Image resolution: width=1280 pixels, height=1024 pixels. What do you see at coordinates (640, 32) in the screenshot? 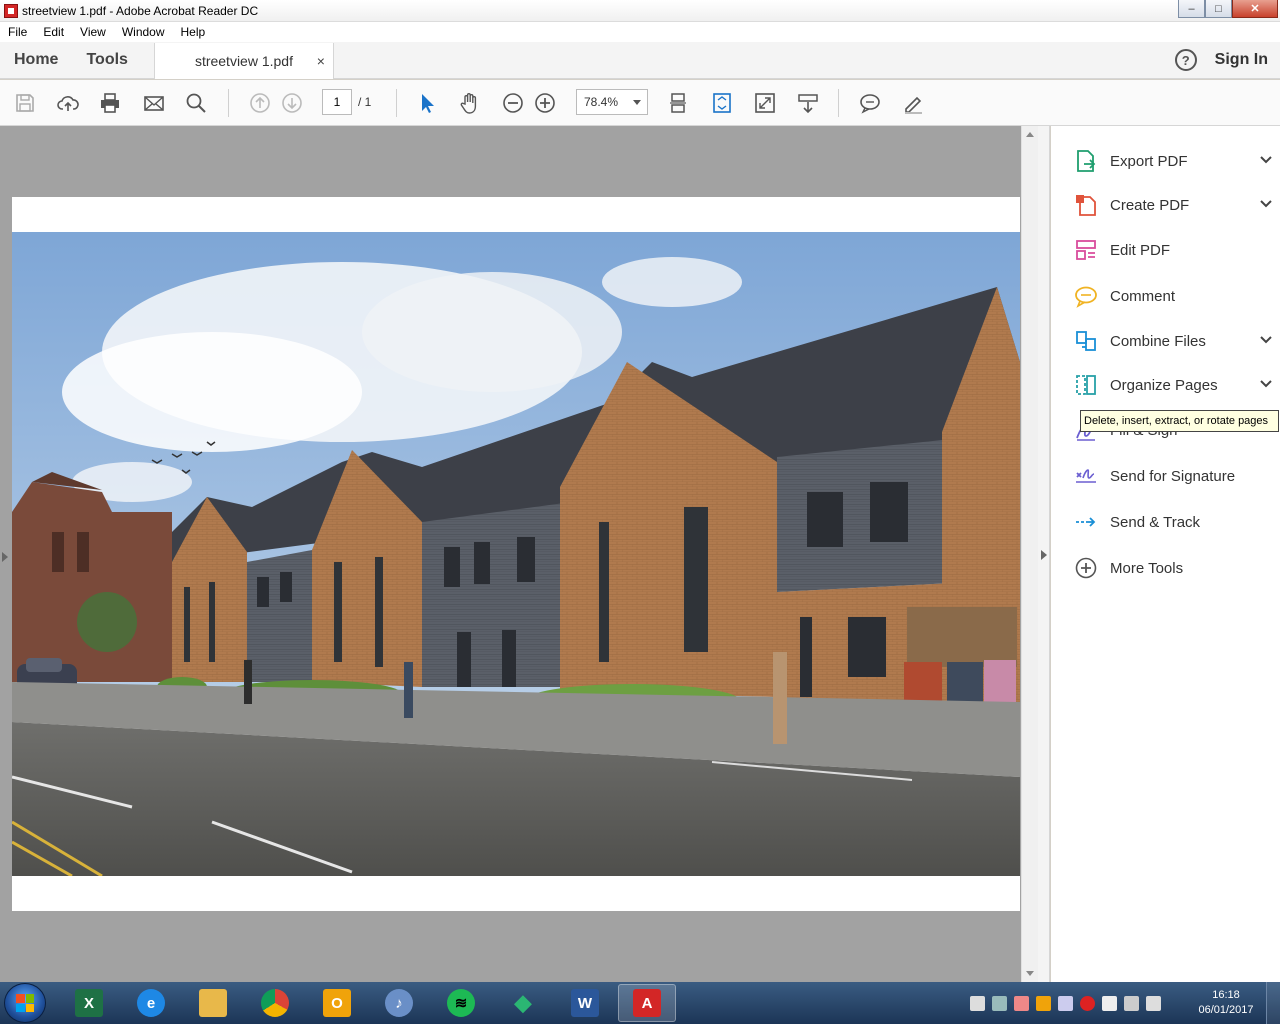
I see `menu-bar: File Edit View Window Help` at bounding box center [640, 32].